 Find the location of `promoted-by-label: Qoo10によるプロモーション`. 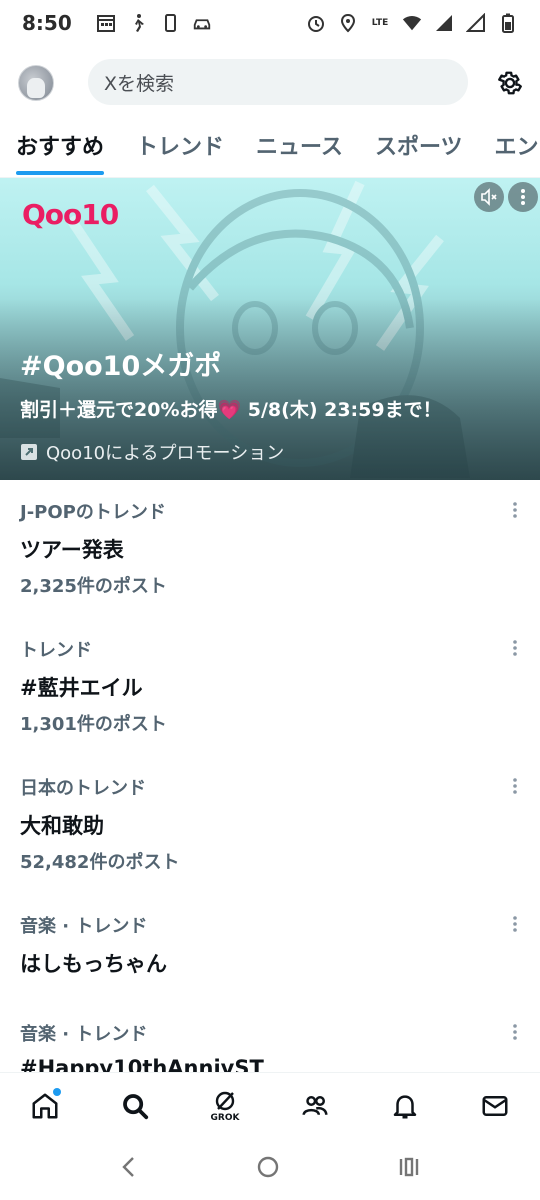

promoted-by-label: Qoo10によるプロモーション is located at coordinates (165, 453).